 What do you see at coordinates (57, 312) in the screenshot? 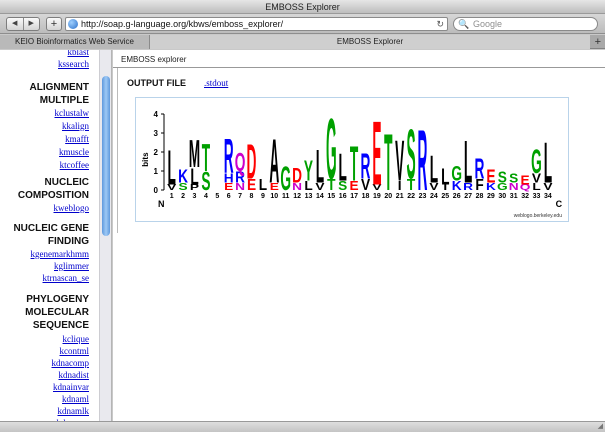
I see `section-title: MOLECULAR` at bounding box center [57, 312].